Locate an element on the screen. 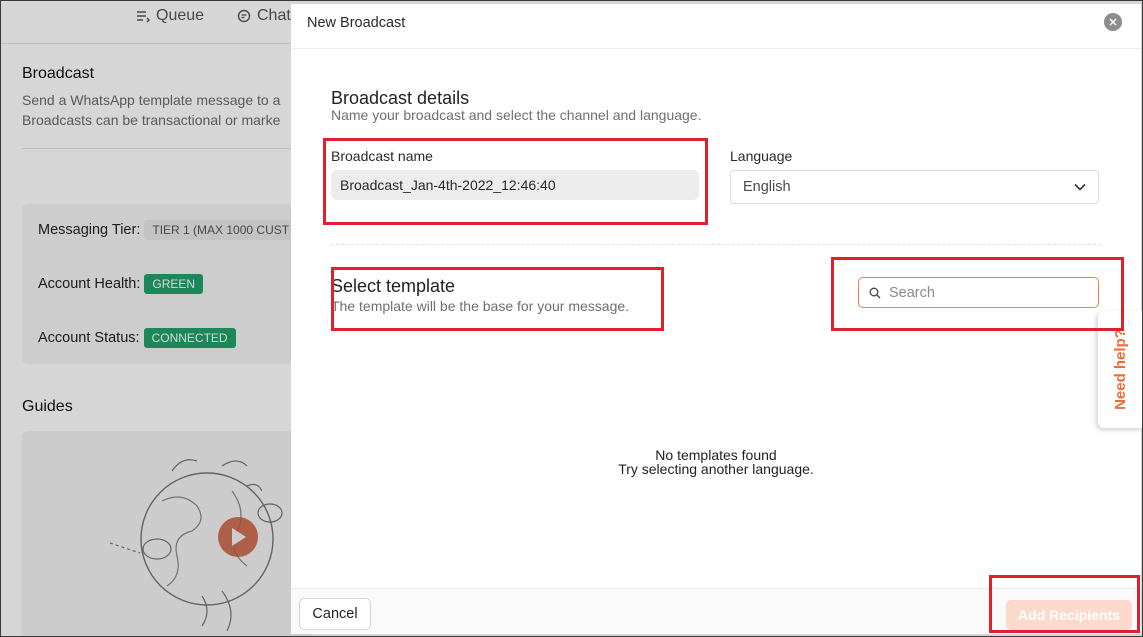 This screenshot has height=637, width=1143. details-title: Broadcast details is located at coordinates (400, 98).